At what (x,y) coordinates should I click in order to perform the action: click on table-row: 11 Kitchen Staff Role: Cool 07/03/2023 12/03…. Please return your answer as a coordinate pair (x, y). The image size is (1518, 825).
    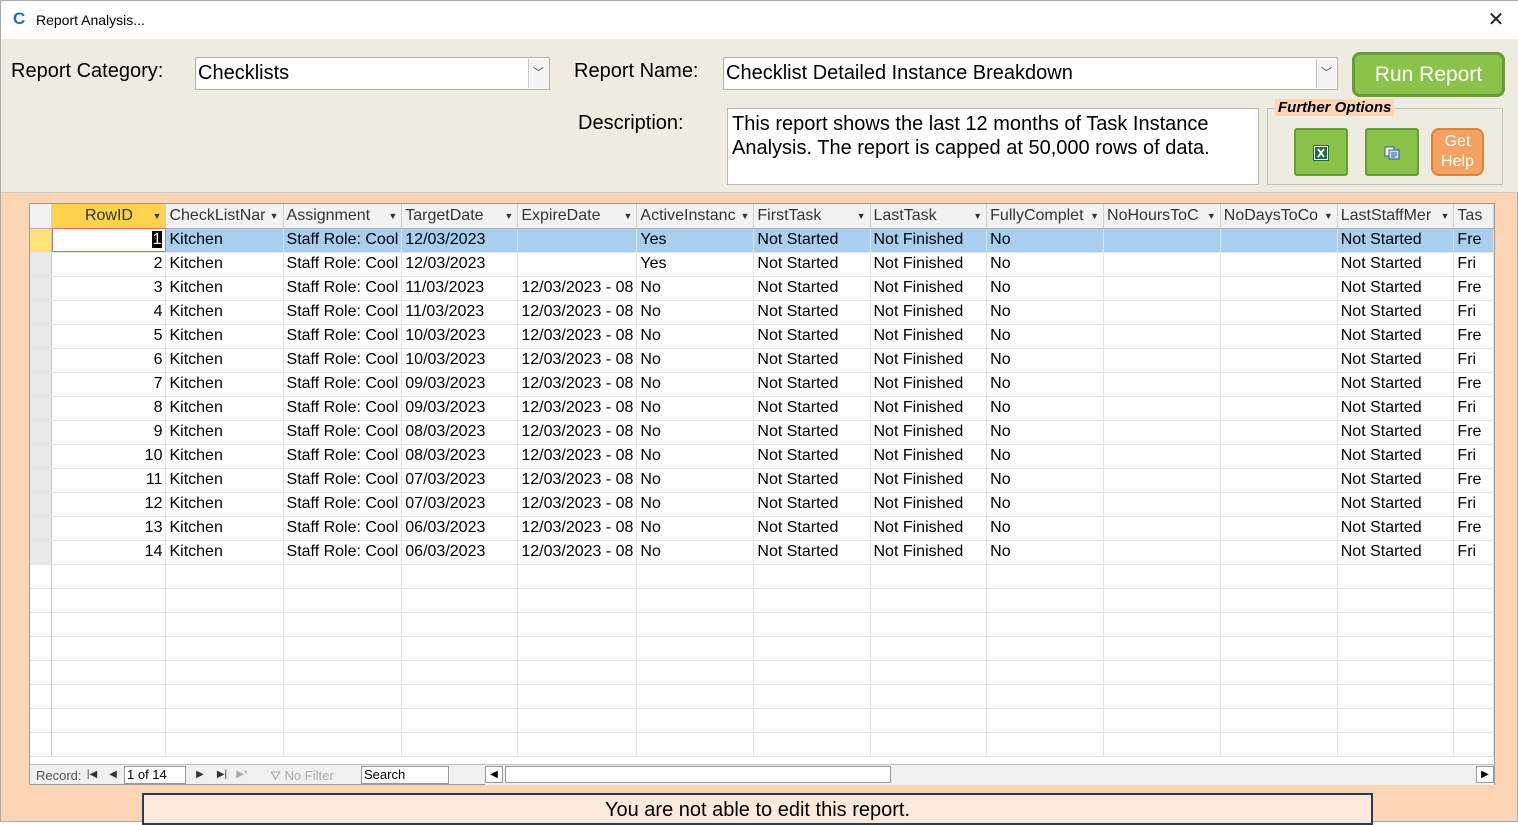
    Looking at the image, I should click on (762, 480).